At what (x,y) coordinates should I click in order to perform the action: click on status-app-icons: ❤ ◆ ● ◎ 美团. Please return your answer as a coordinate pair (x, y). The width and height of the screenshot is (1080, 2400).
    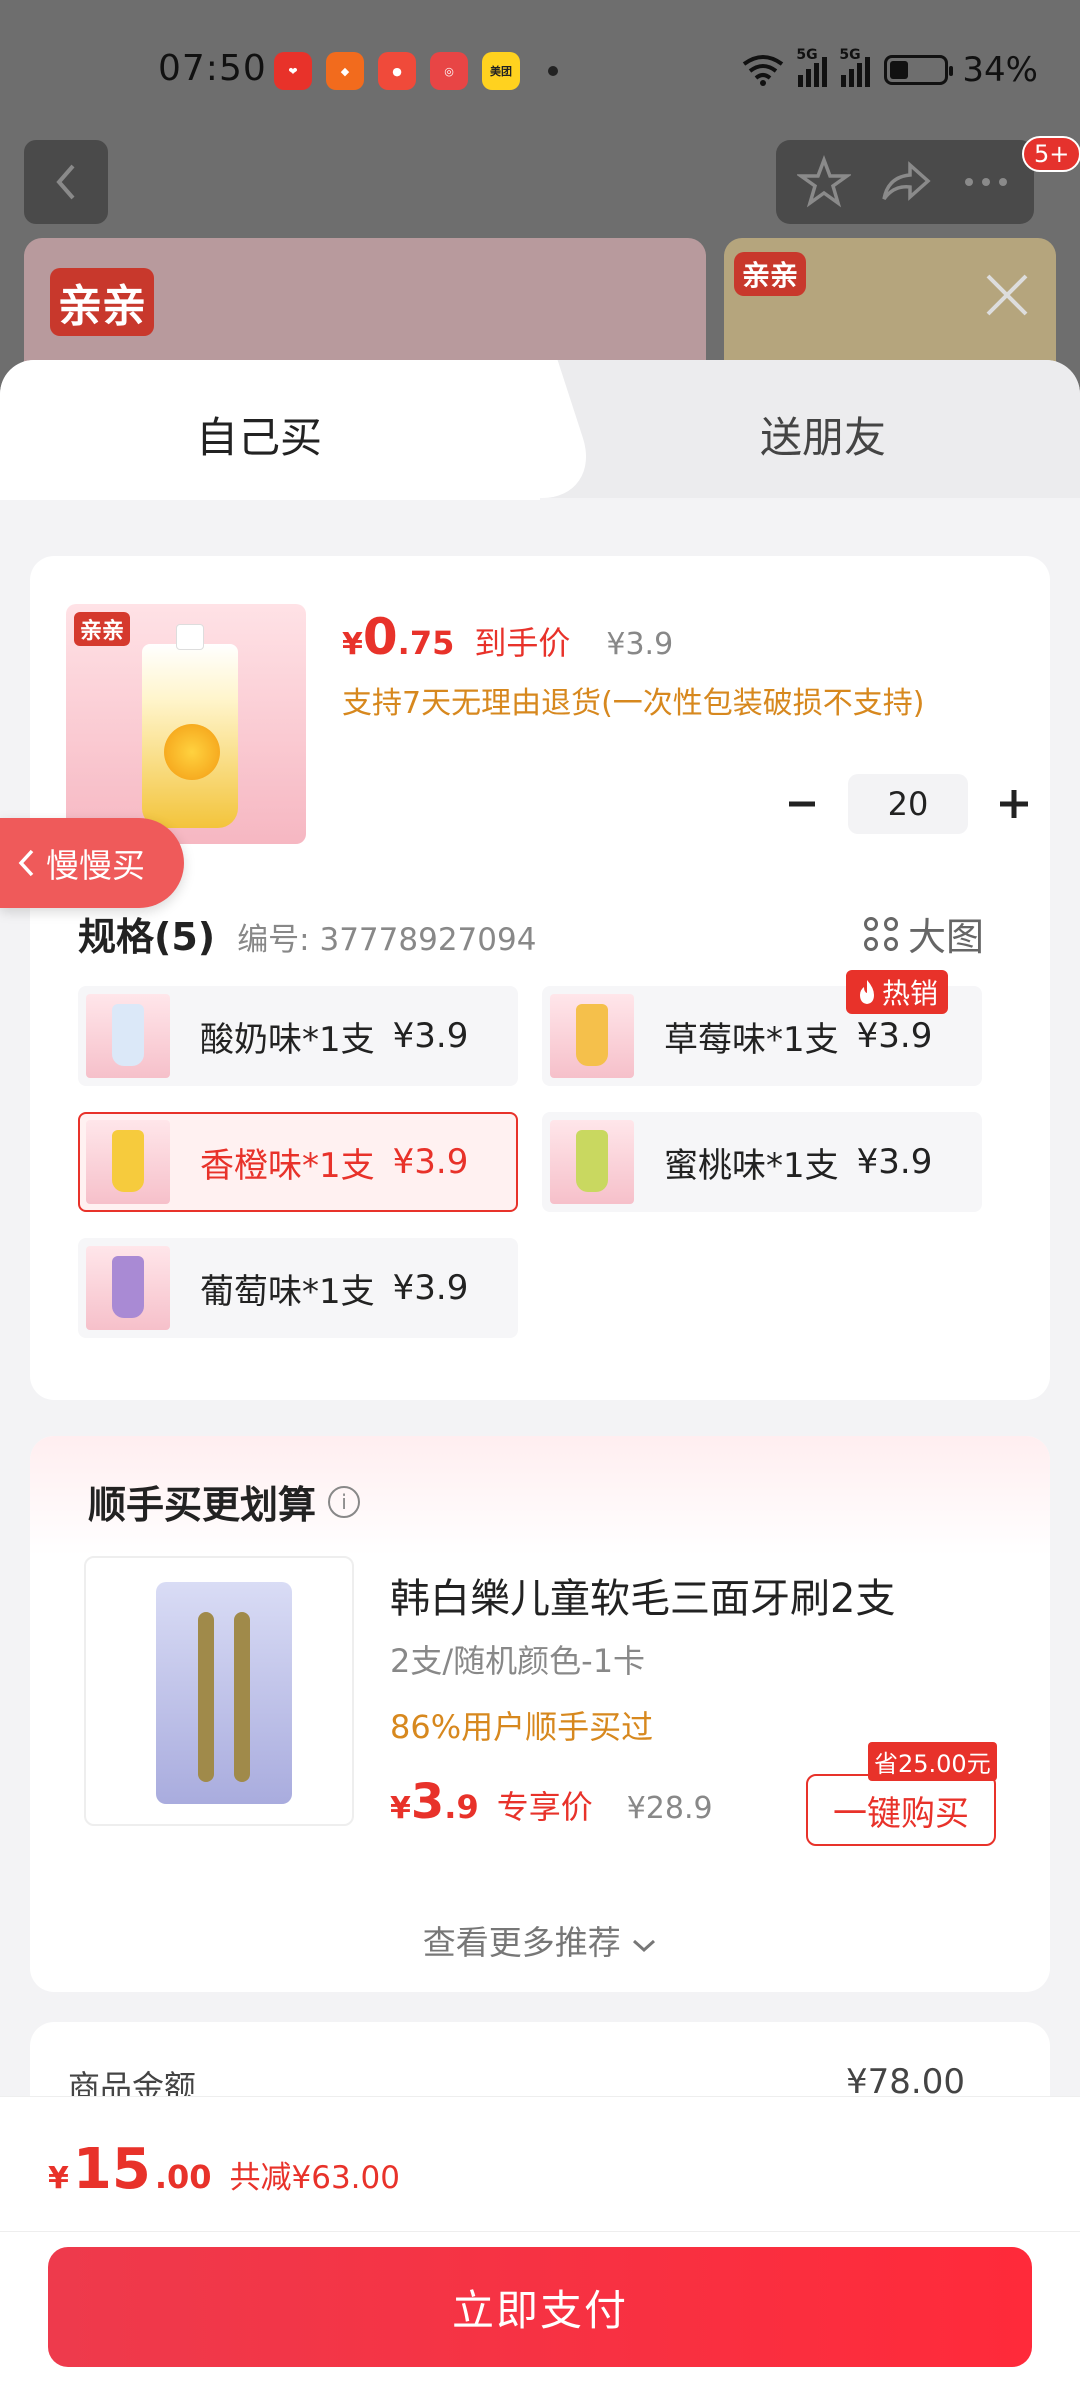
    Looking at the image, I should click on (397, 71).